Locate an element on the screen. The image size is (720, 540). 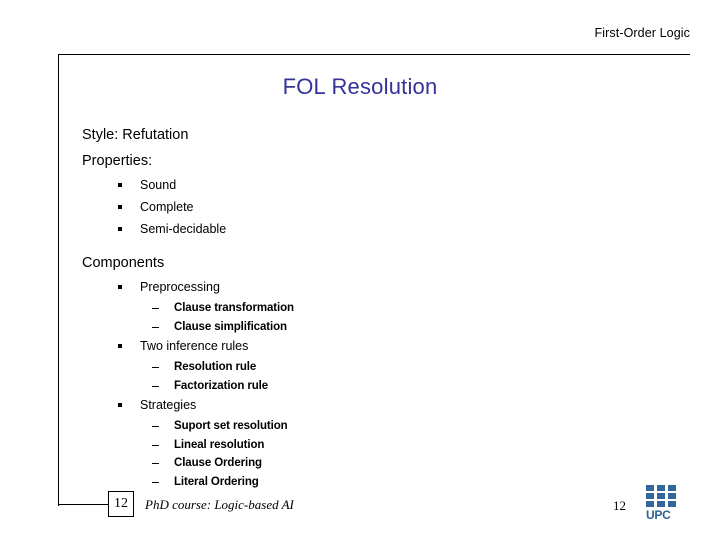
sub-list-item: Literal Ordering is located at coordinates (362, 482).